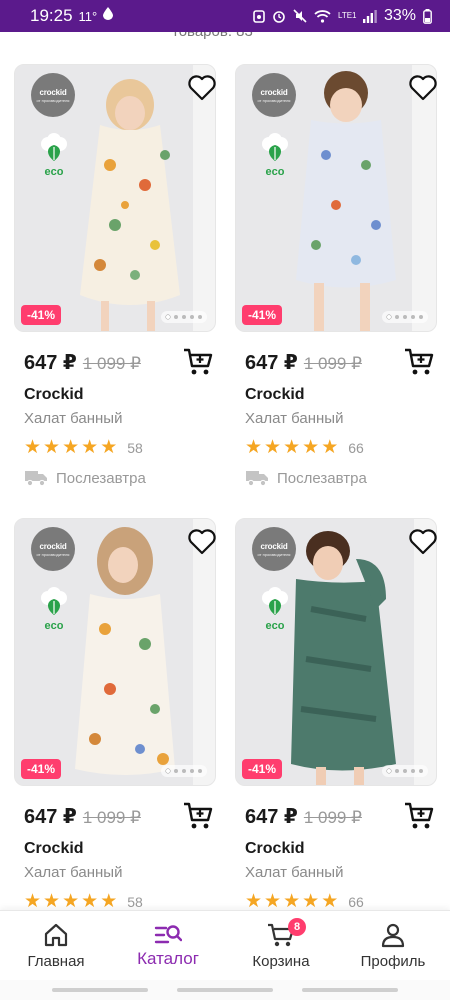  Describe the element at coordinates (108, 16) in the screenshot. I see `water-drop-icon` at that location.